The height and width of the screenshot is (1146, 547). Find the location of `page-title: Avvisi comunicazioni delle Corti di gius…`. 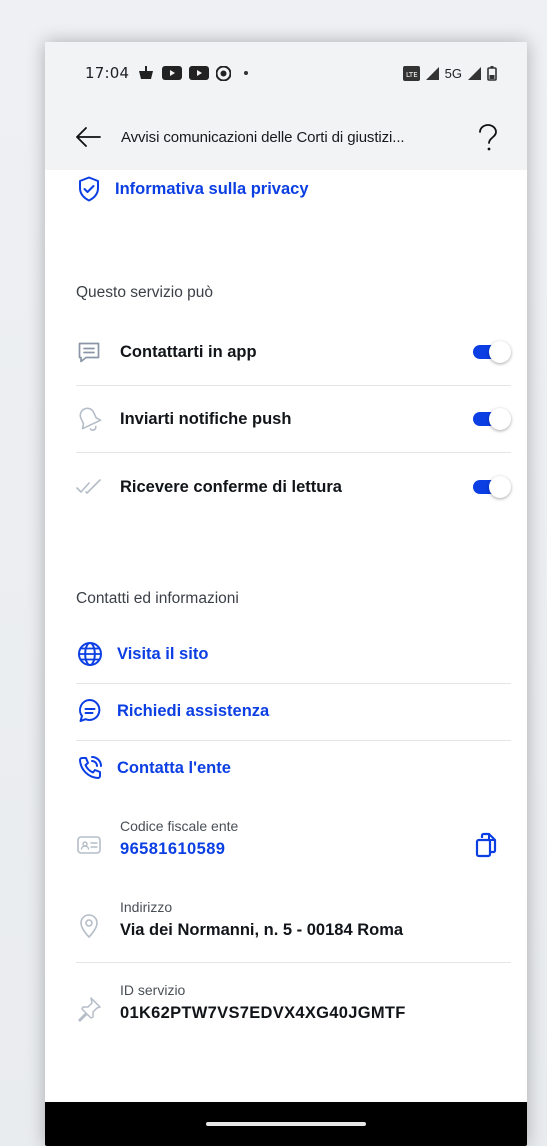

page-title: Avvisi comunicazioni delle Corti di gius… is located at coordinates (263, 137).